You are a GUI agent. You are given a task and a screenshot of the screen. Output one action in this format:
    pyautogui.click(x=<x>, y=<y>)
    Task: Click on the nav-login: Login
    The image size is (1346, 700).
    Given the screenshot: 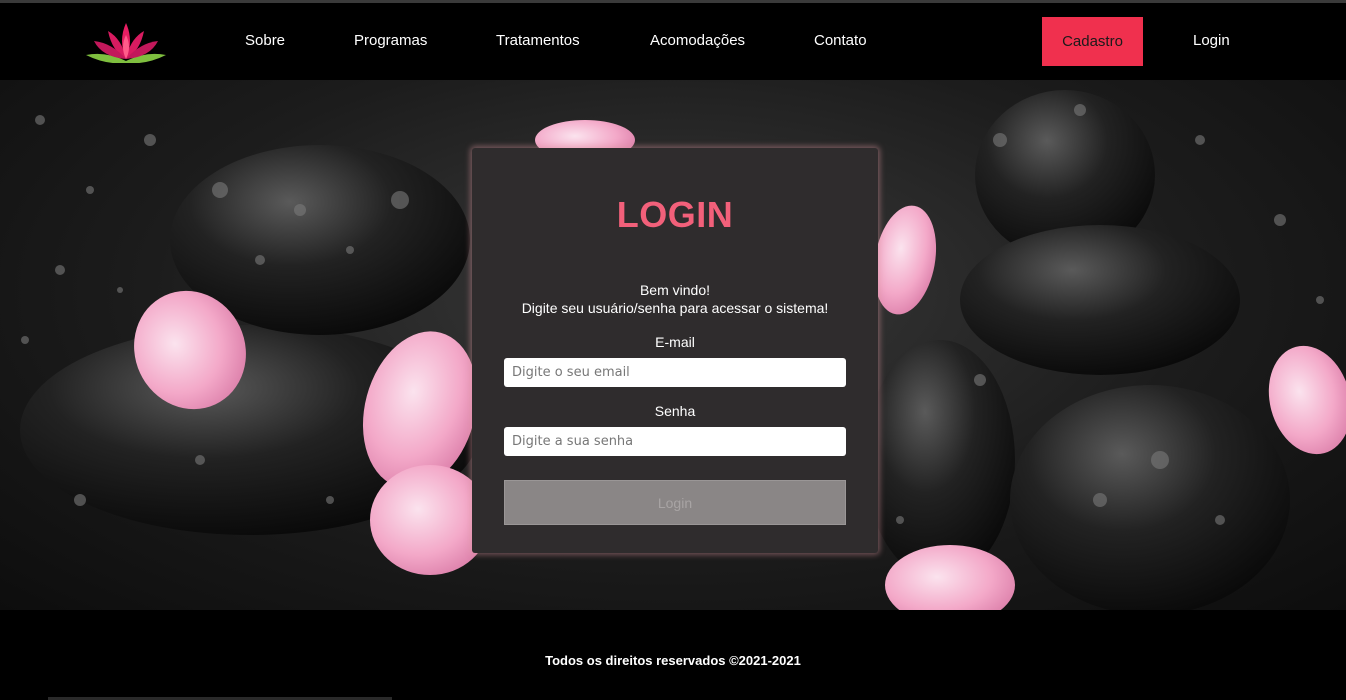 What is the action you would take?
    pyautogui.click(x=1211, y=40)
    